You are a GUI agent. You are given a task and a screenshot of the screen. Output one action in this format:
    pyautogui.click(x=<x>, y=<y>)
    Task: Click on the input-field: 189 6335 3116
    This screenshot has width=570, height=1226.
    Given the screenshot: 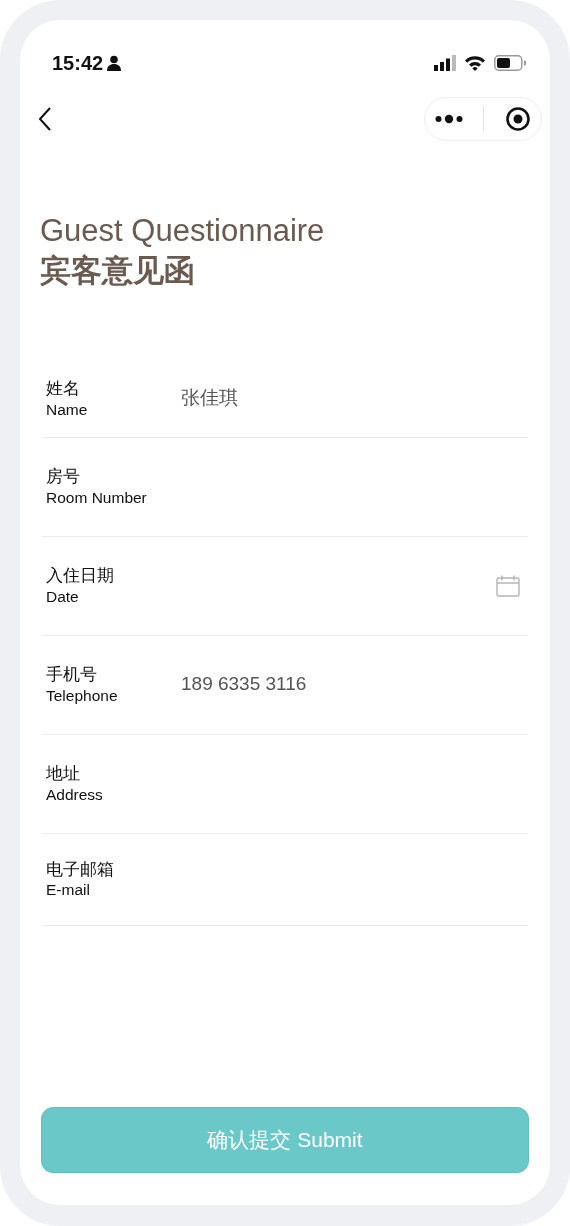 What is the action you would take?
    pyautogui.click(x=352, y=684)
    